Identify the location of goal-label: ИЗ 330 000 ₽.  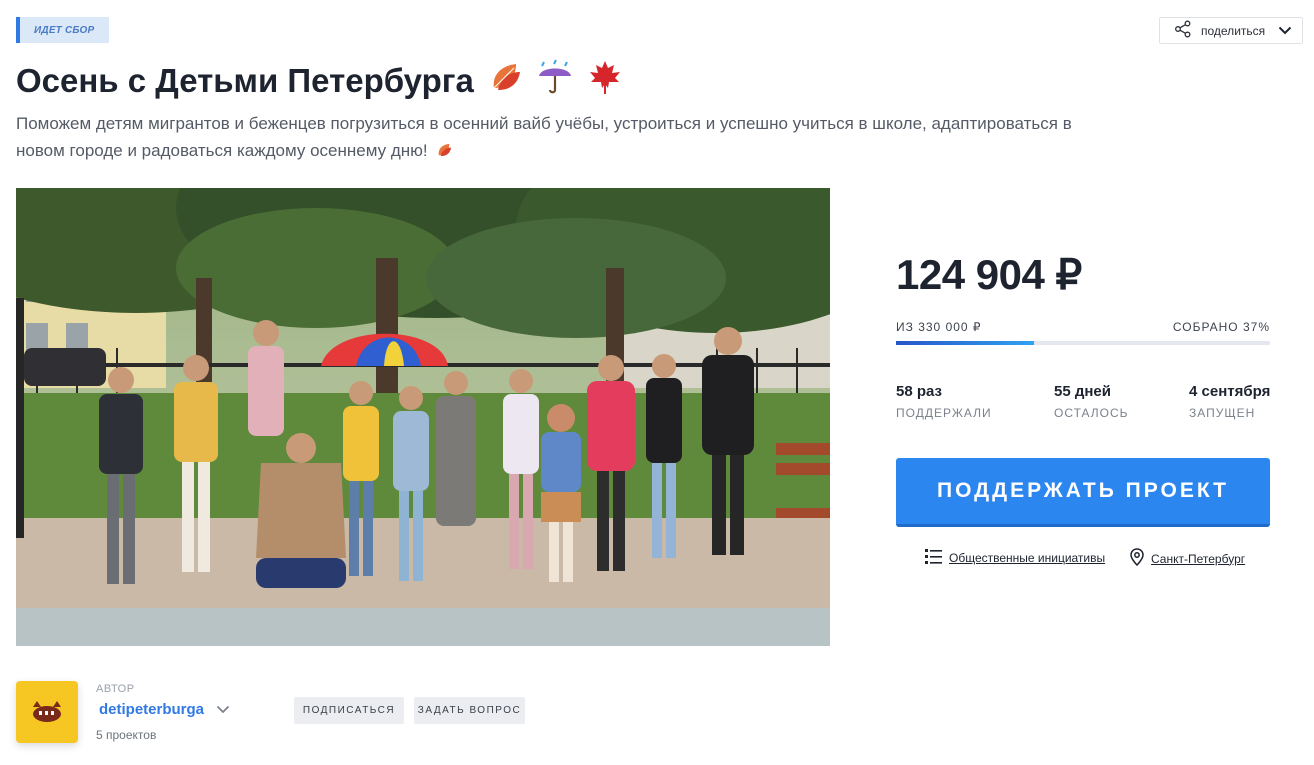
(939, 327).